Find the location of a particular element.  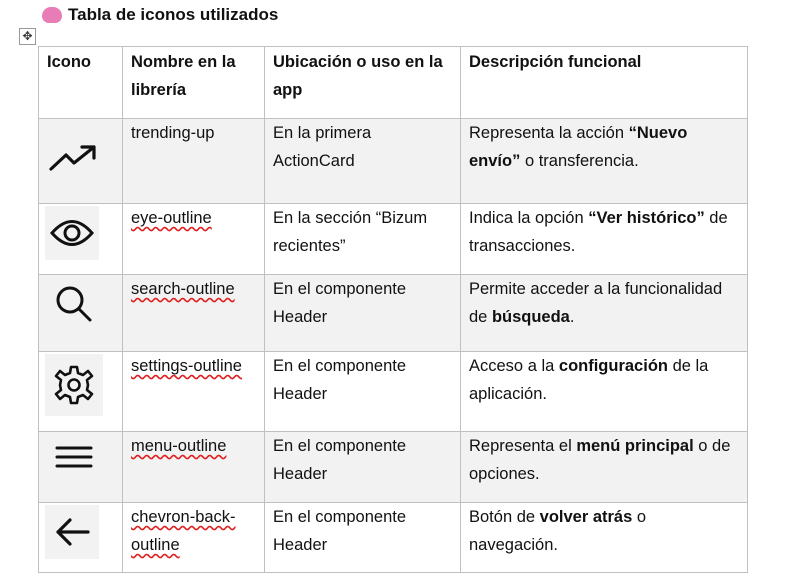

header-icon: Icono is located at coordinates (80, 82).